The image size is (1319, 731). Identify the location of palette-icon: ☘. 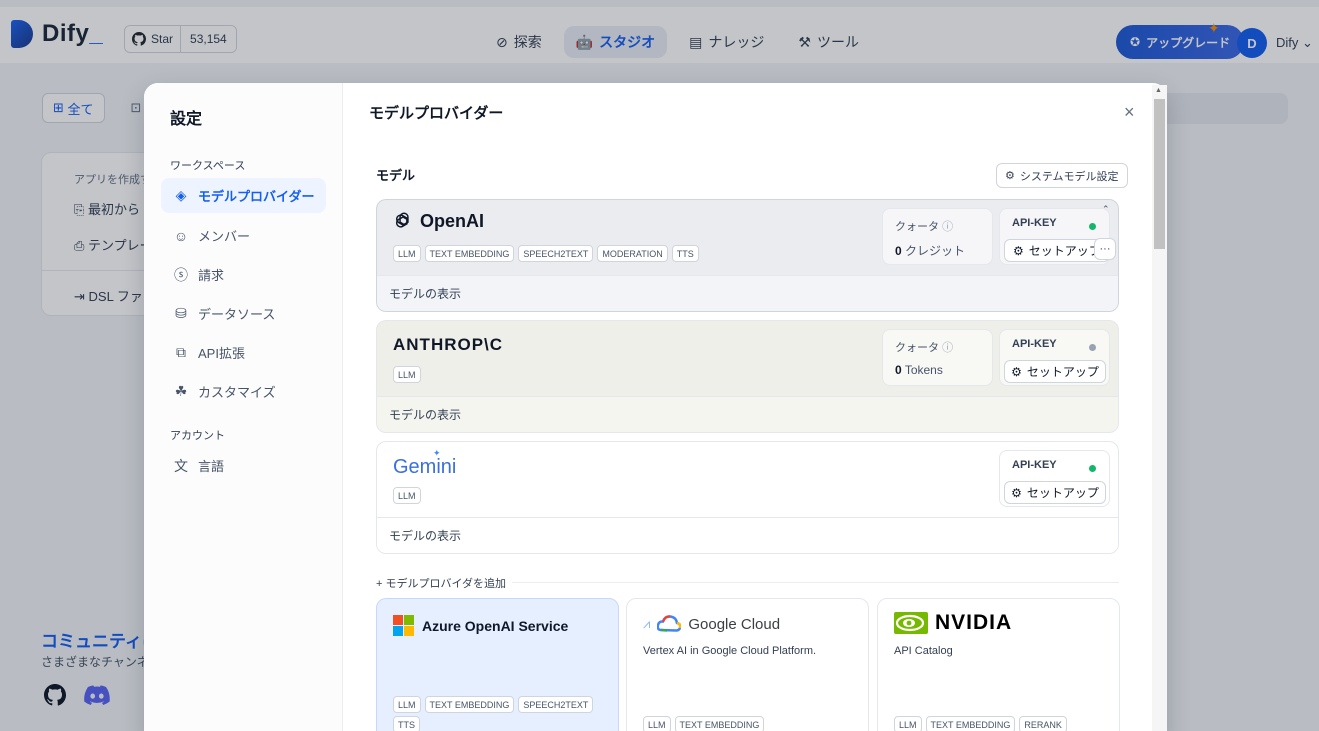
(181, 391).